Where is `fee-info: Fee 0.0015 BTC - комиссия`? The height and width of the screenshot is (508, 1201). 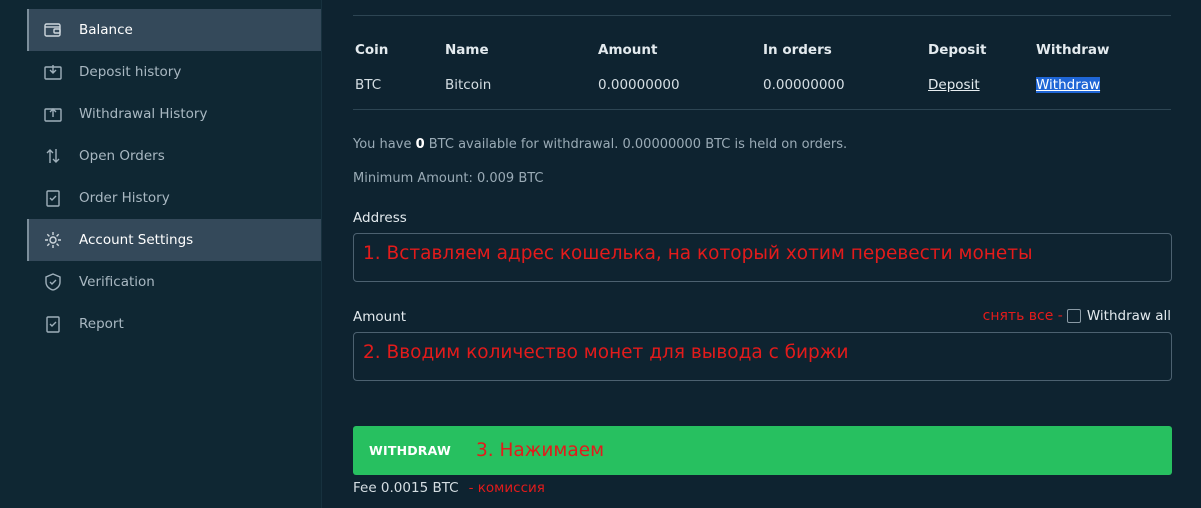 fee-info: Fee 0.0015 BTC - комиссия is located at coordinates (449, 488).